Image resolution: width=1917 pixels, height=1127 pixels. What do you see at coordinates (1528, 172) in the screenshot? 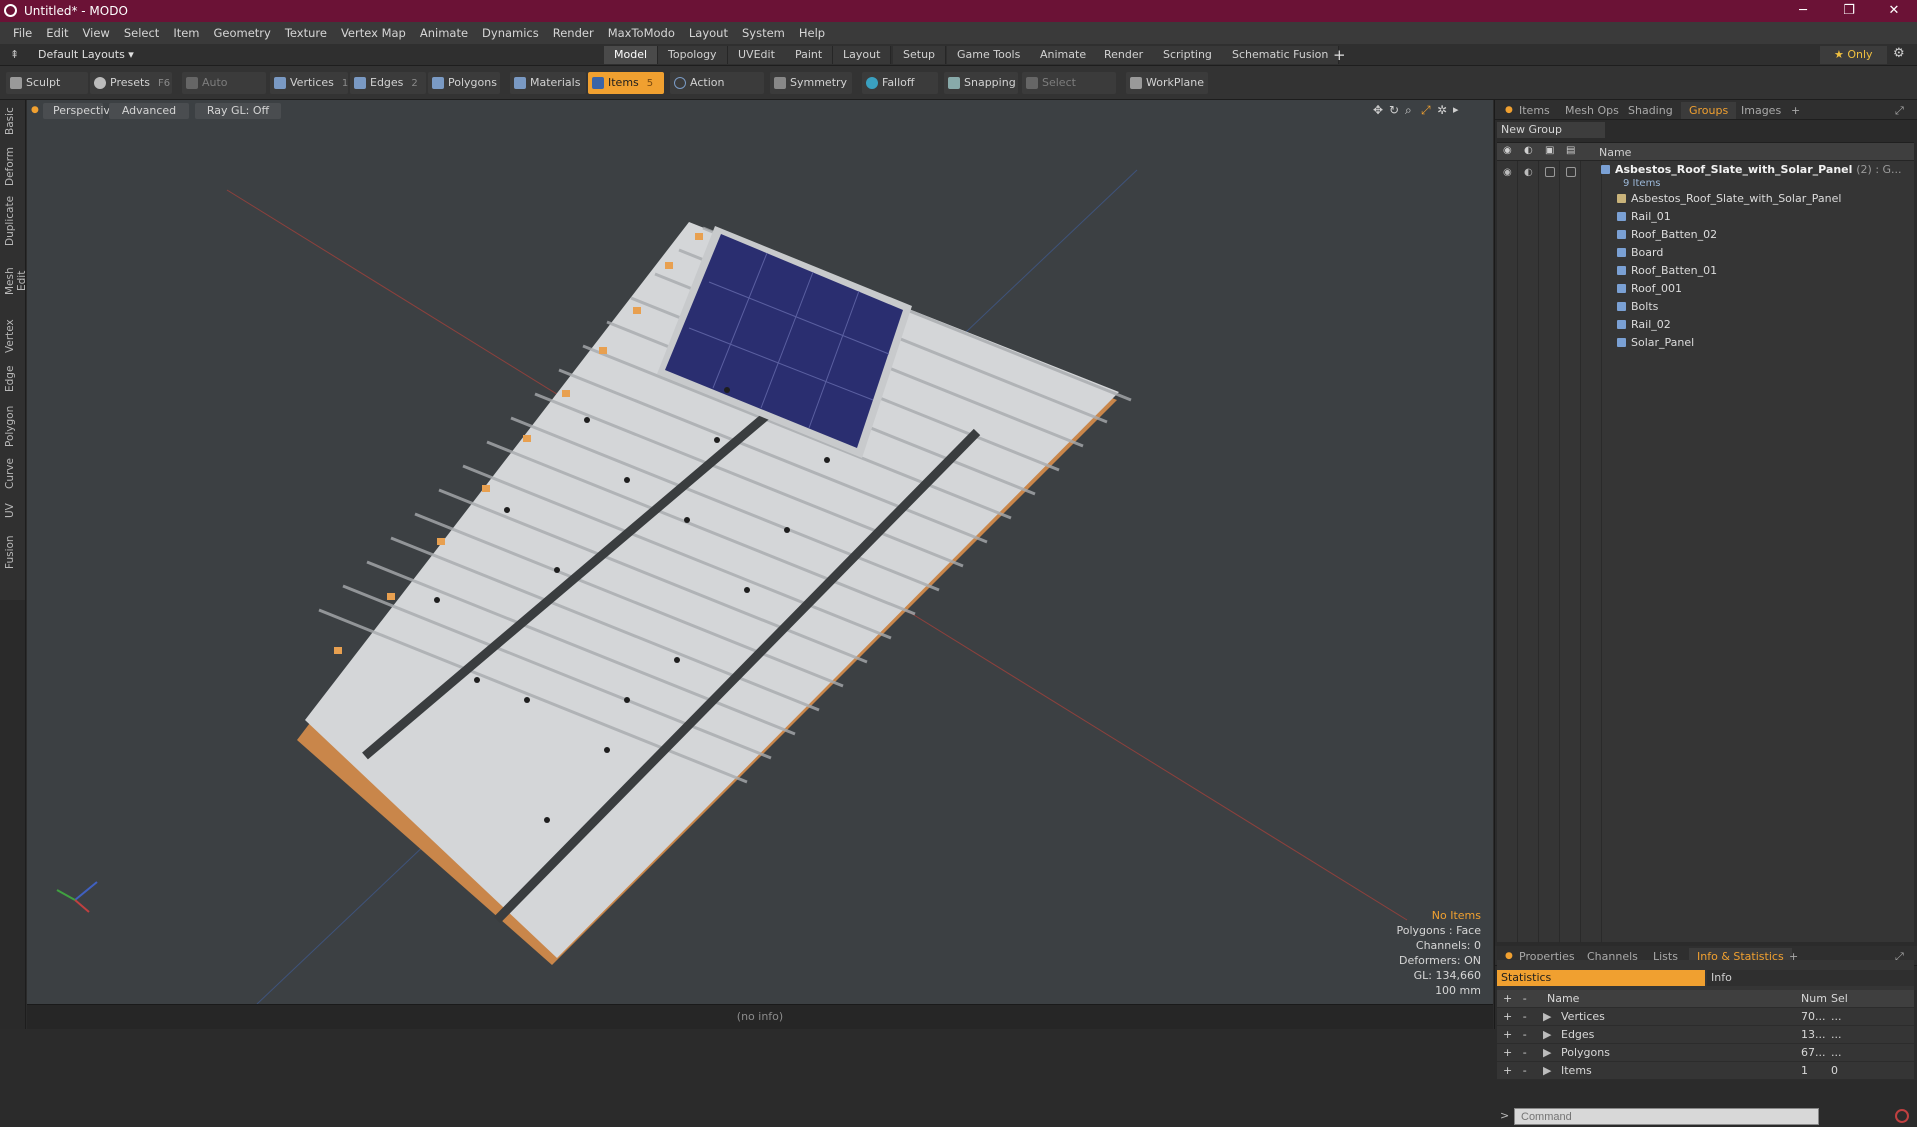
I see `row-render-icon: ◐` at bounding box center [1528, 172].